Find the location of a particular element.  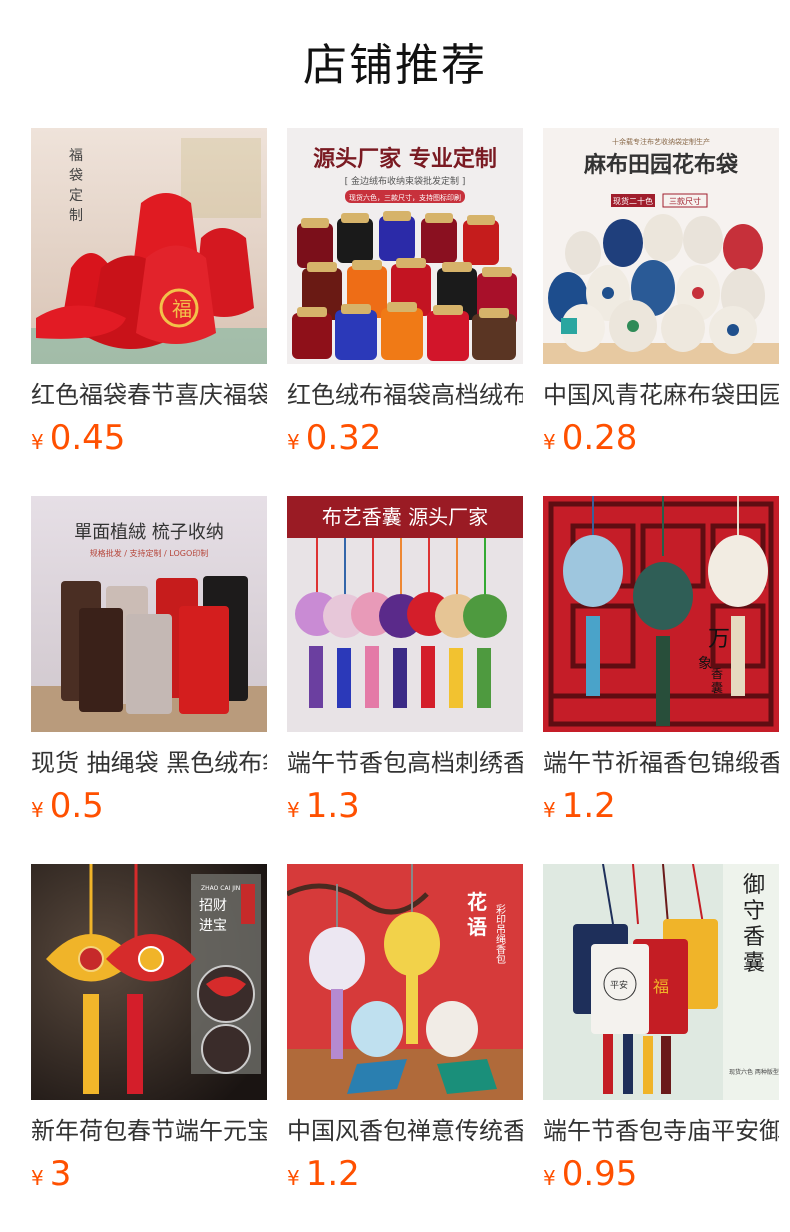

thumb-text: 象 is located at coordinates (705, 664).